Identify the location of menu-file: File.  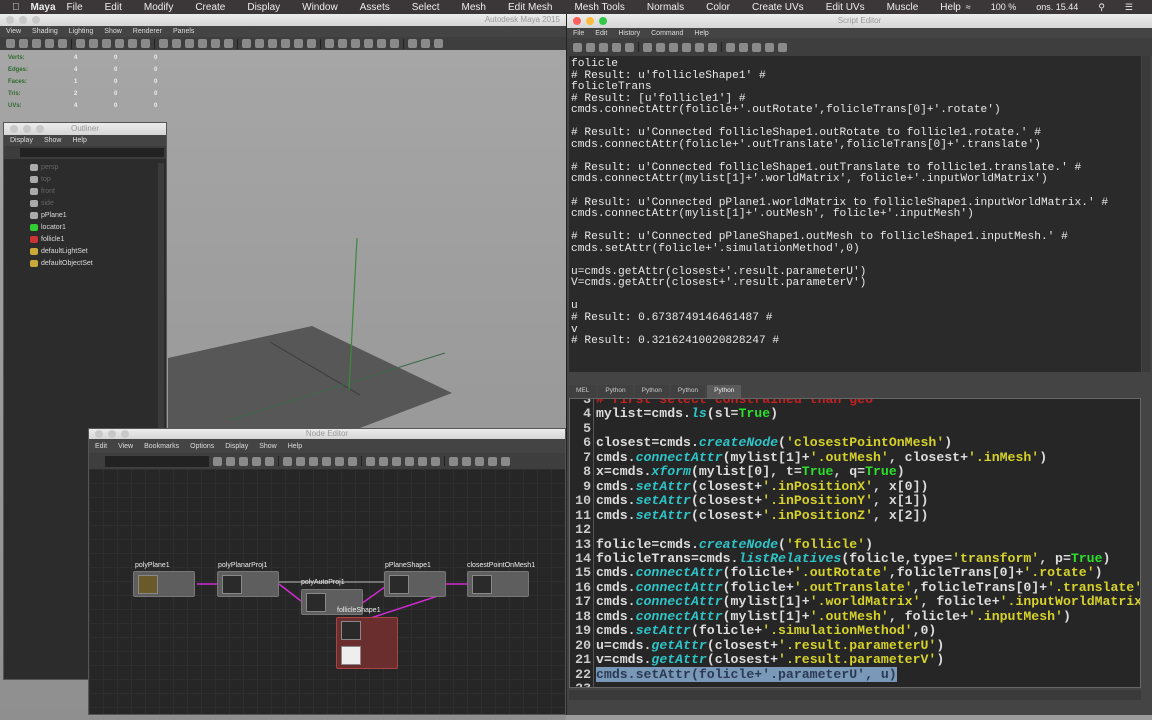
(75, 7).